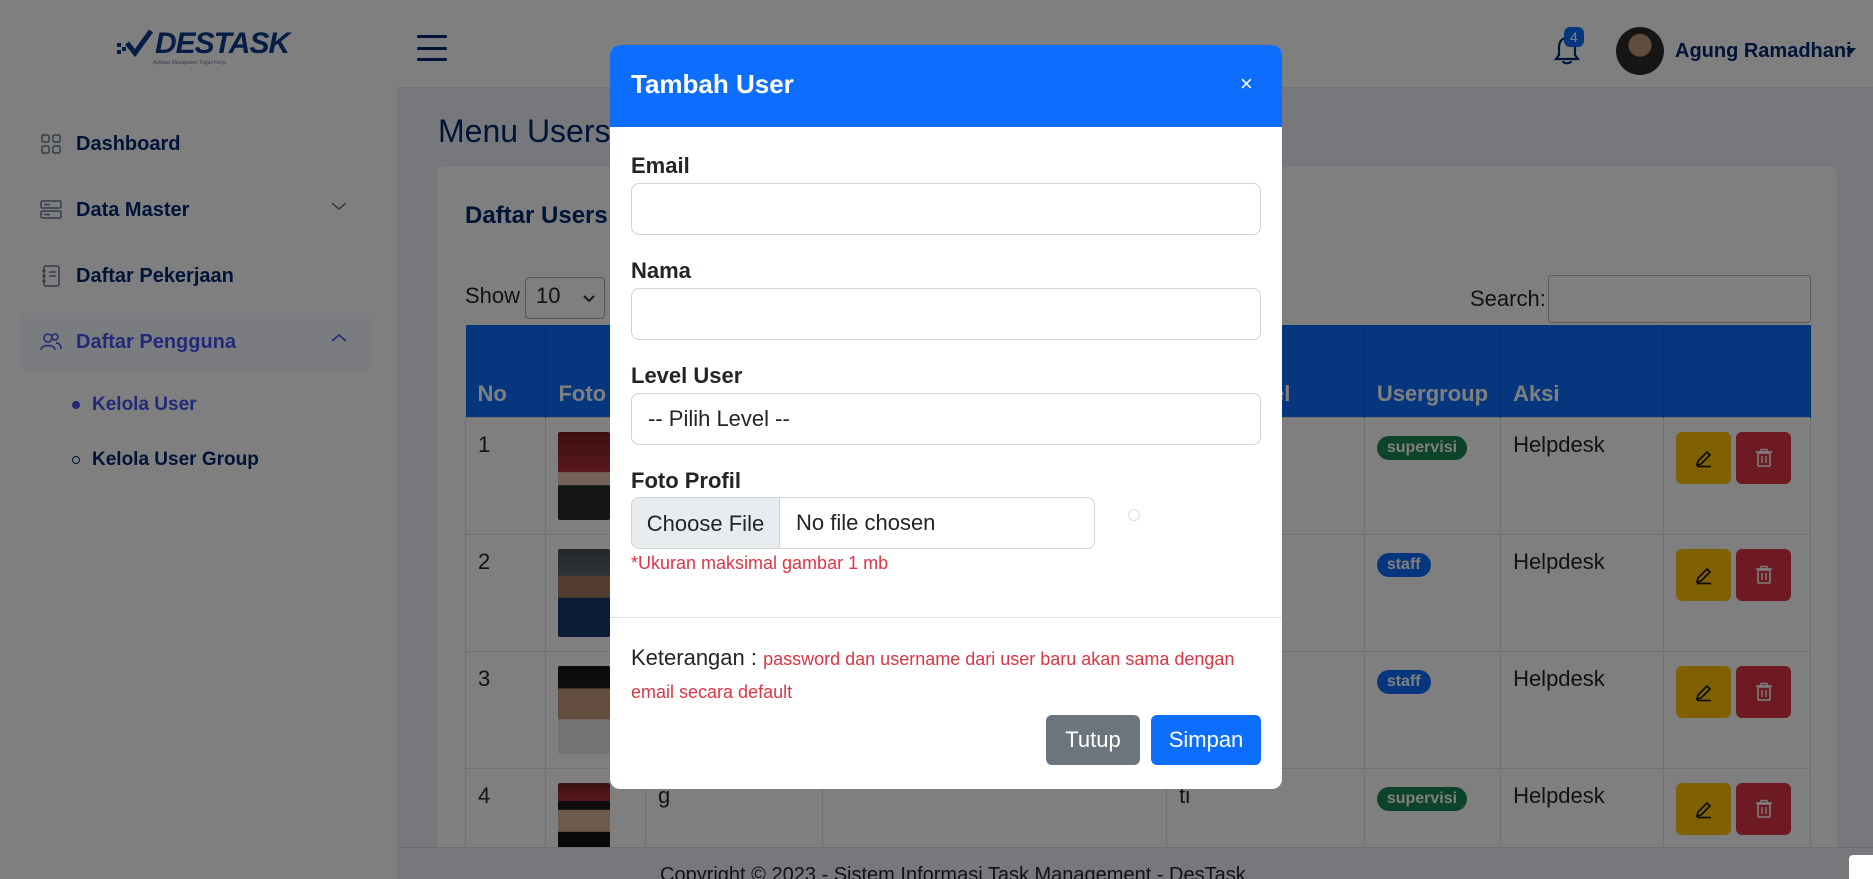 Image resolution: width=1873 pixels, height=879 pixels. What do you see at coordinates (1206, 740) in the screenshot?
I see `save-button: Simpan` at bounding box center [1206, 740].